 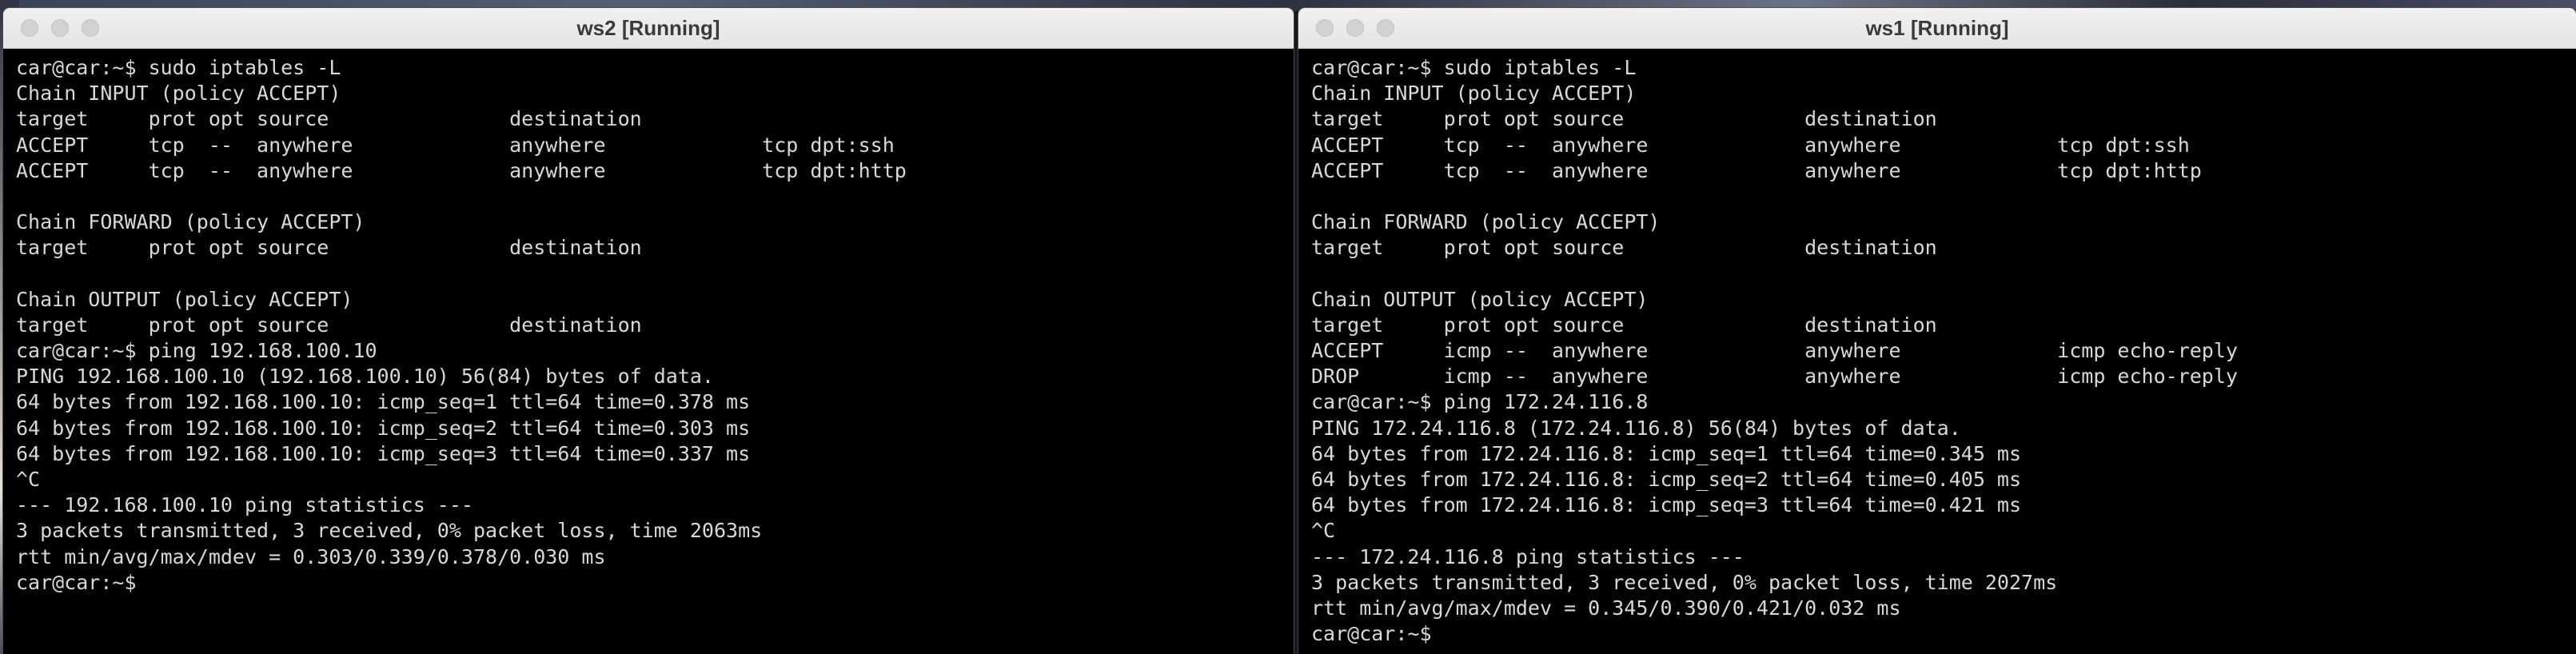 I want to click on window-controls-ws2, so click(x=51, y=28).